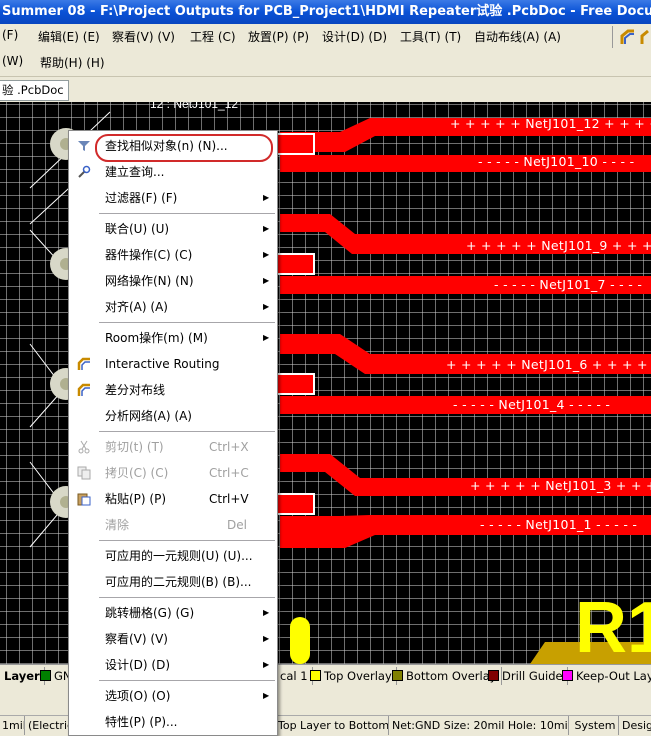 Image resolution: width=651 pixels, height=736 pixels. What do you see at coordinates (325, 63) in the screenshot?
I see `menu-bar-row-2: (W) 帮助(H) (H)` at bounding box center [325, 63].